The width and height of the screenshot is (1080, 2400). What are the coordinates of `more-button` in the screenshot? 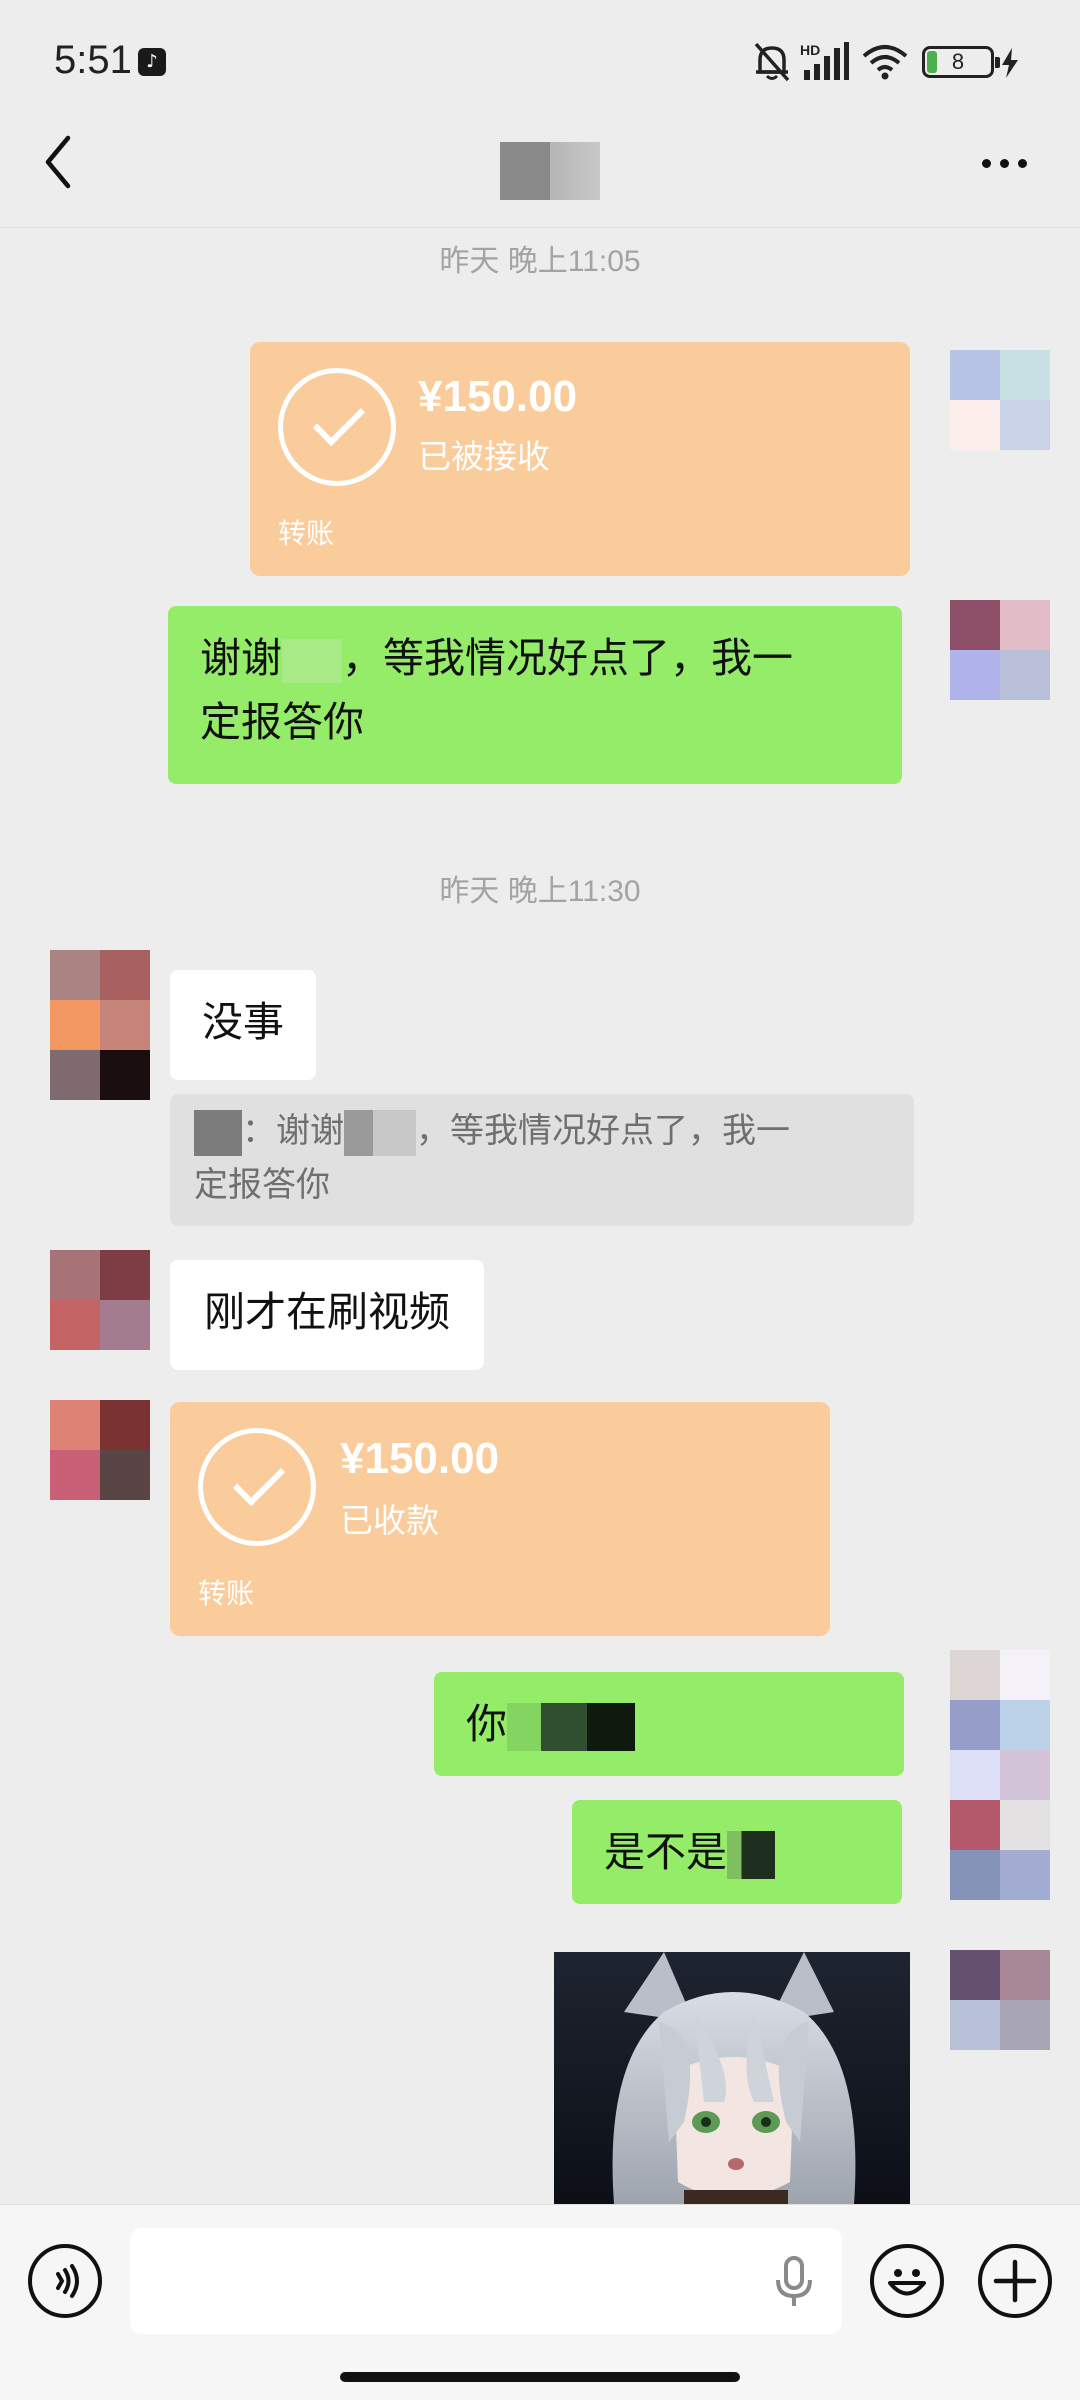 It's located at (1004, 163).